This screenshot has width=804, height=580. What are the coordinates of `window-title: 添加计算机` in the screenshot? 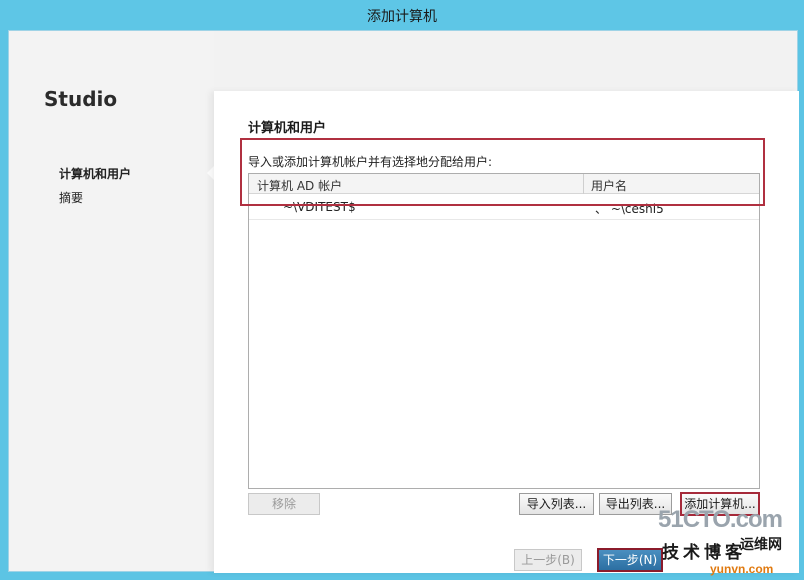 It's located at (402, 17).